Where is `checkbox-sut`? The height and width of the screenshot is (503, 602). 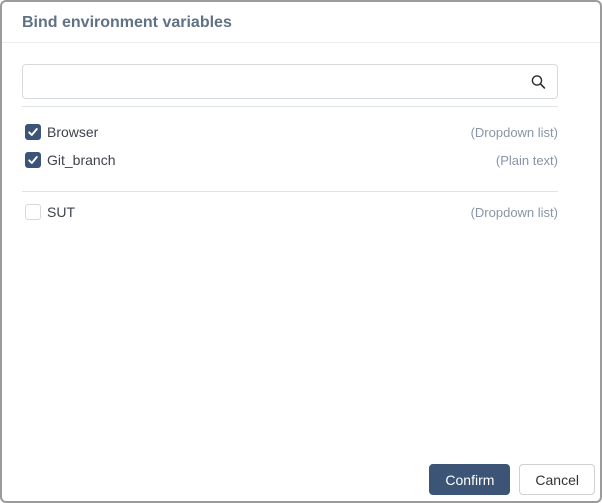
checkbox-sut is located at coordinates (33, 212).